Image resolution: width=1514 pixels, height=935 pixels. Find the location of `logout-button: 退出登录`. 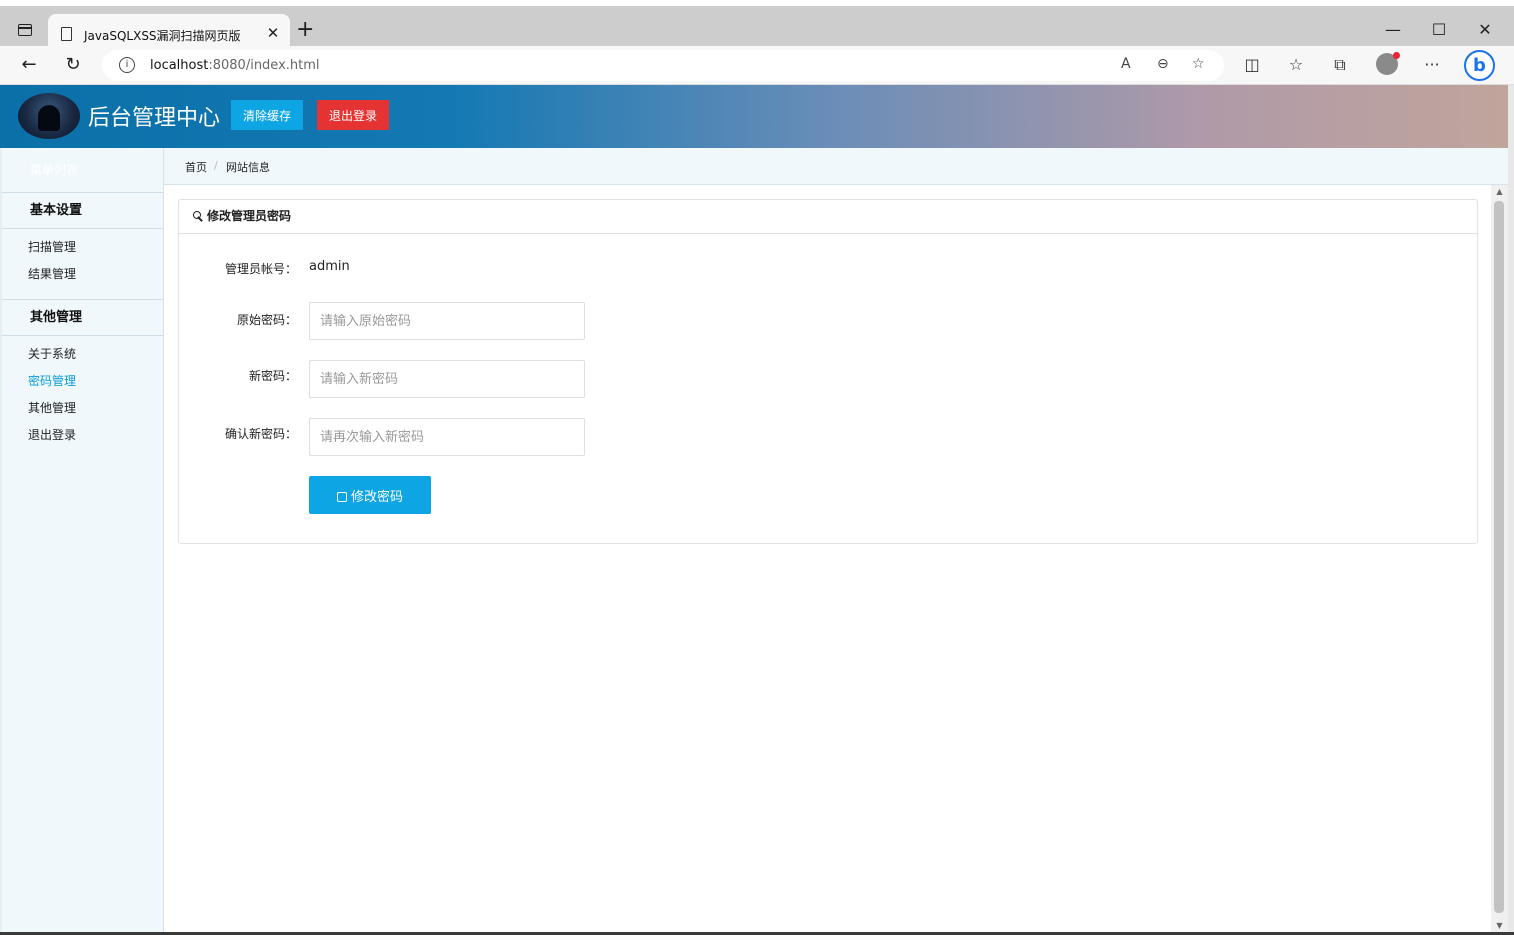

logout-button: 退出登录 is located at coordinates (353, 115).